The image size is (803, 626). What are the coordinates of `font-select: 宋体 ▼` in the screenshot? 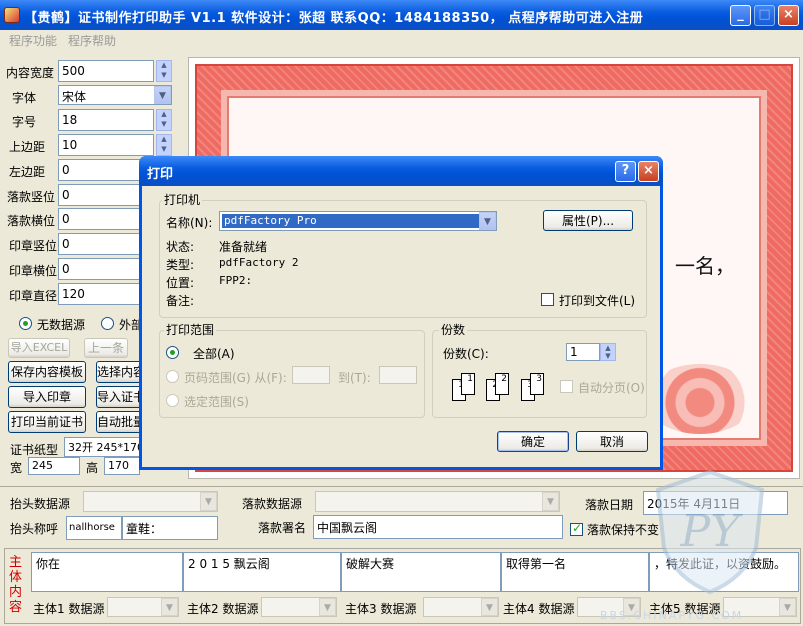 It's located at (115, 95).